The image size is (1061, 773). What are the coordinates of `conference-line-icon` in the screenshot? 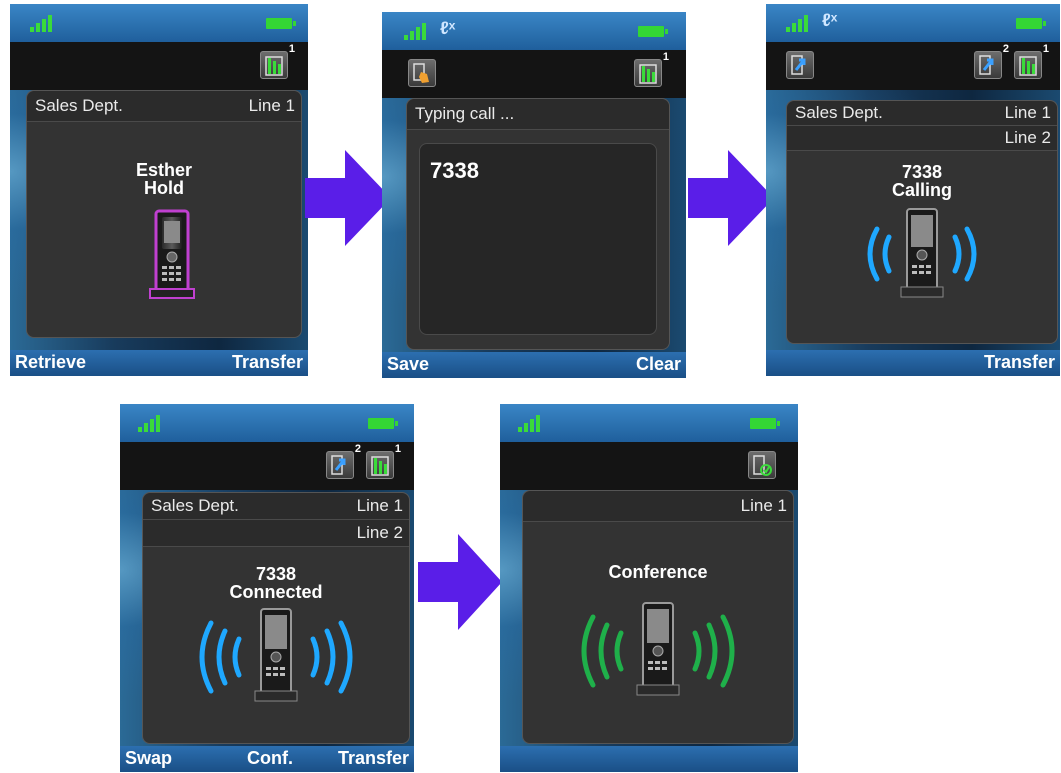 It's located at (762, 465).